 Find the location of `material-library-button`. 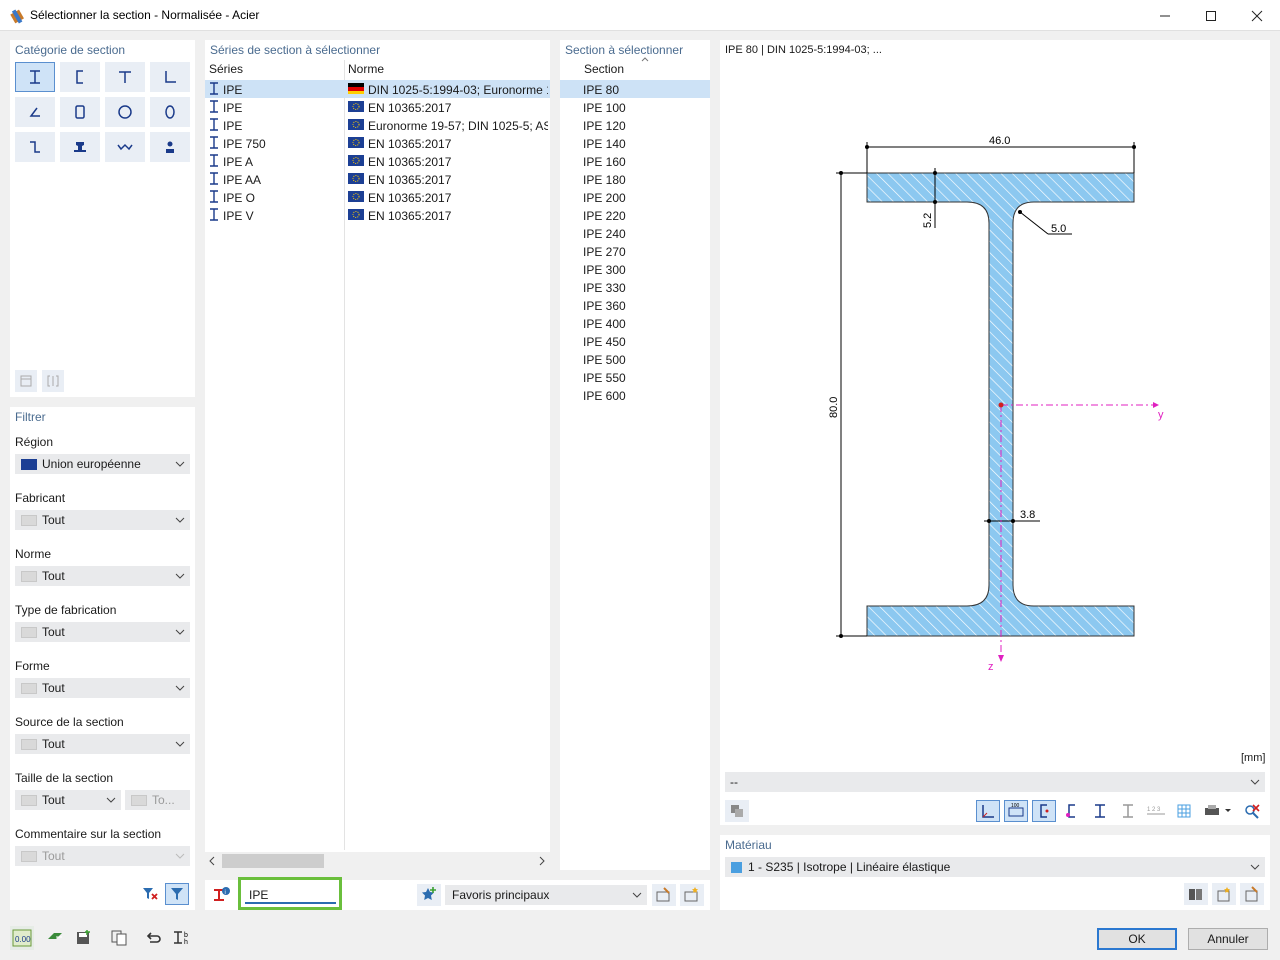

material-library-button is located at coordinates (1196, 894).